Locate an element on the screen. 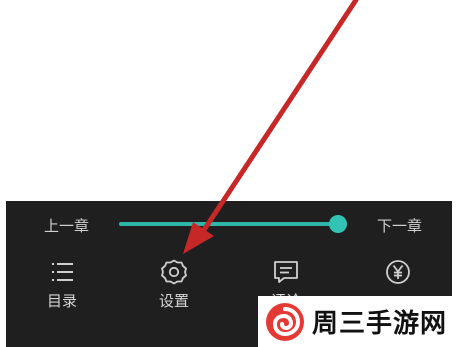 The width and height of the screenshot is (458, 347). gear-icon is located at coordinates (174, 272).